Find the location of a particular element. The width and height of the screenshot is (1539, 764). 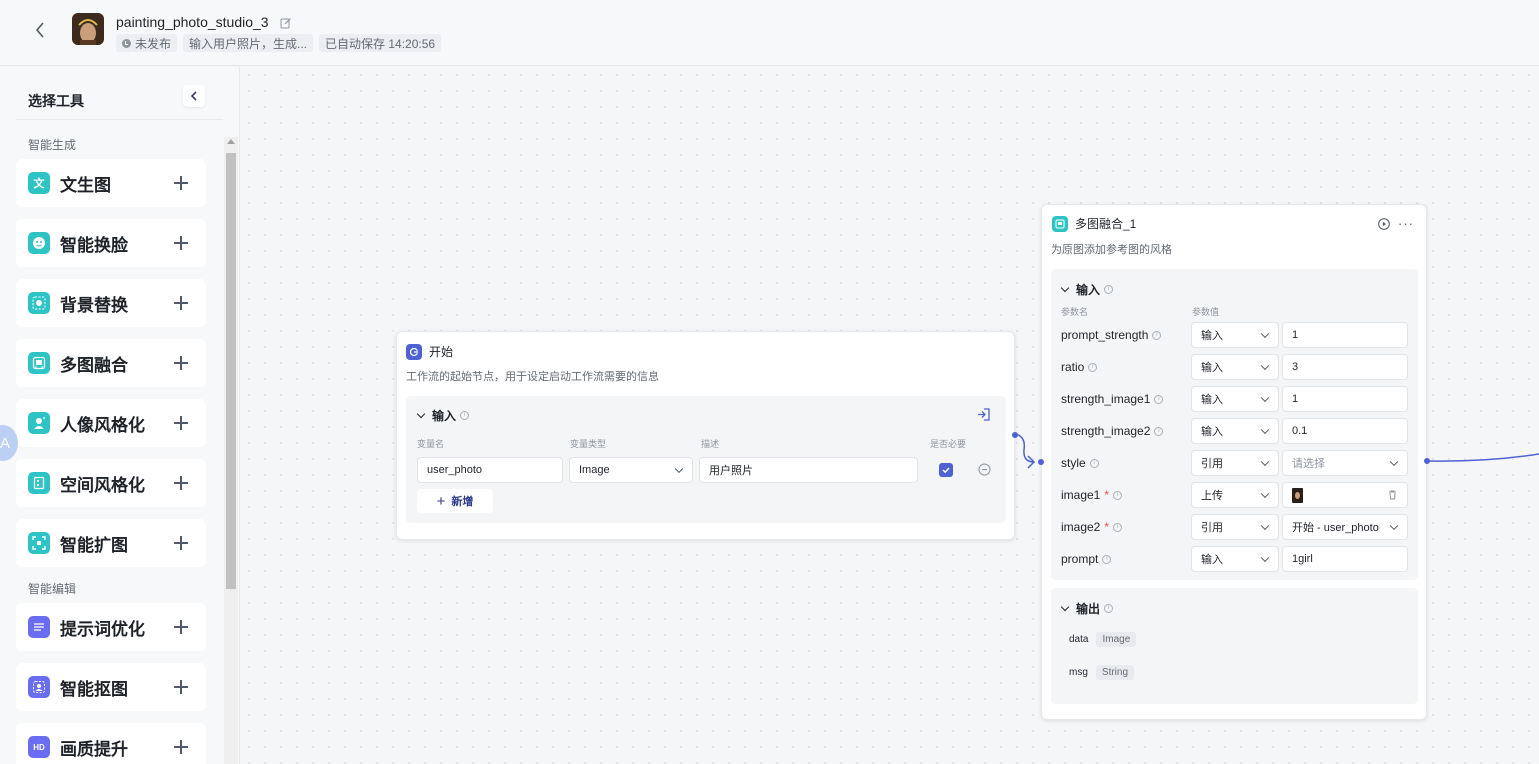

section-label-edit: 智能编辑 is located at coordinates (52, 589).